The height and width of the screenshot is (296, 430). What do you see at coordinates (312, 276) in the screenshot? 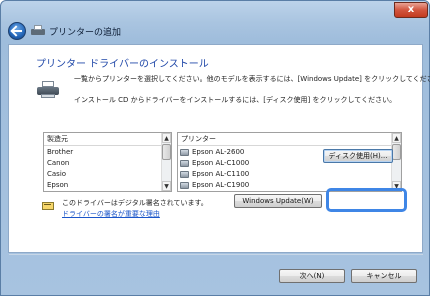
I see `next-button: 次へ(N)` at bounding box center [312, 276].